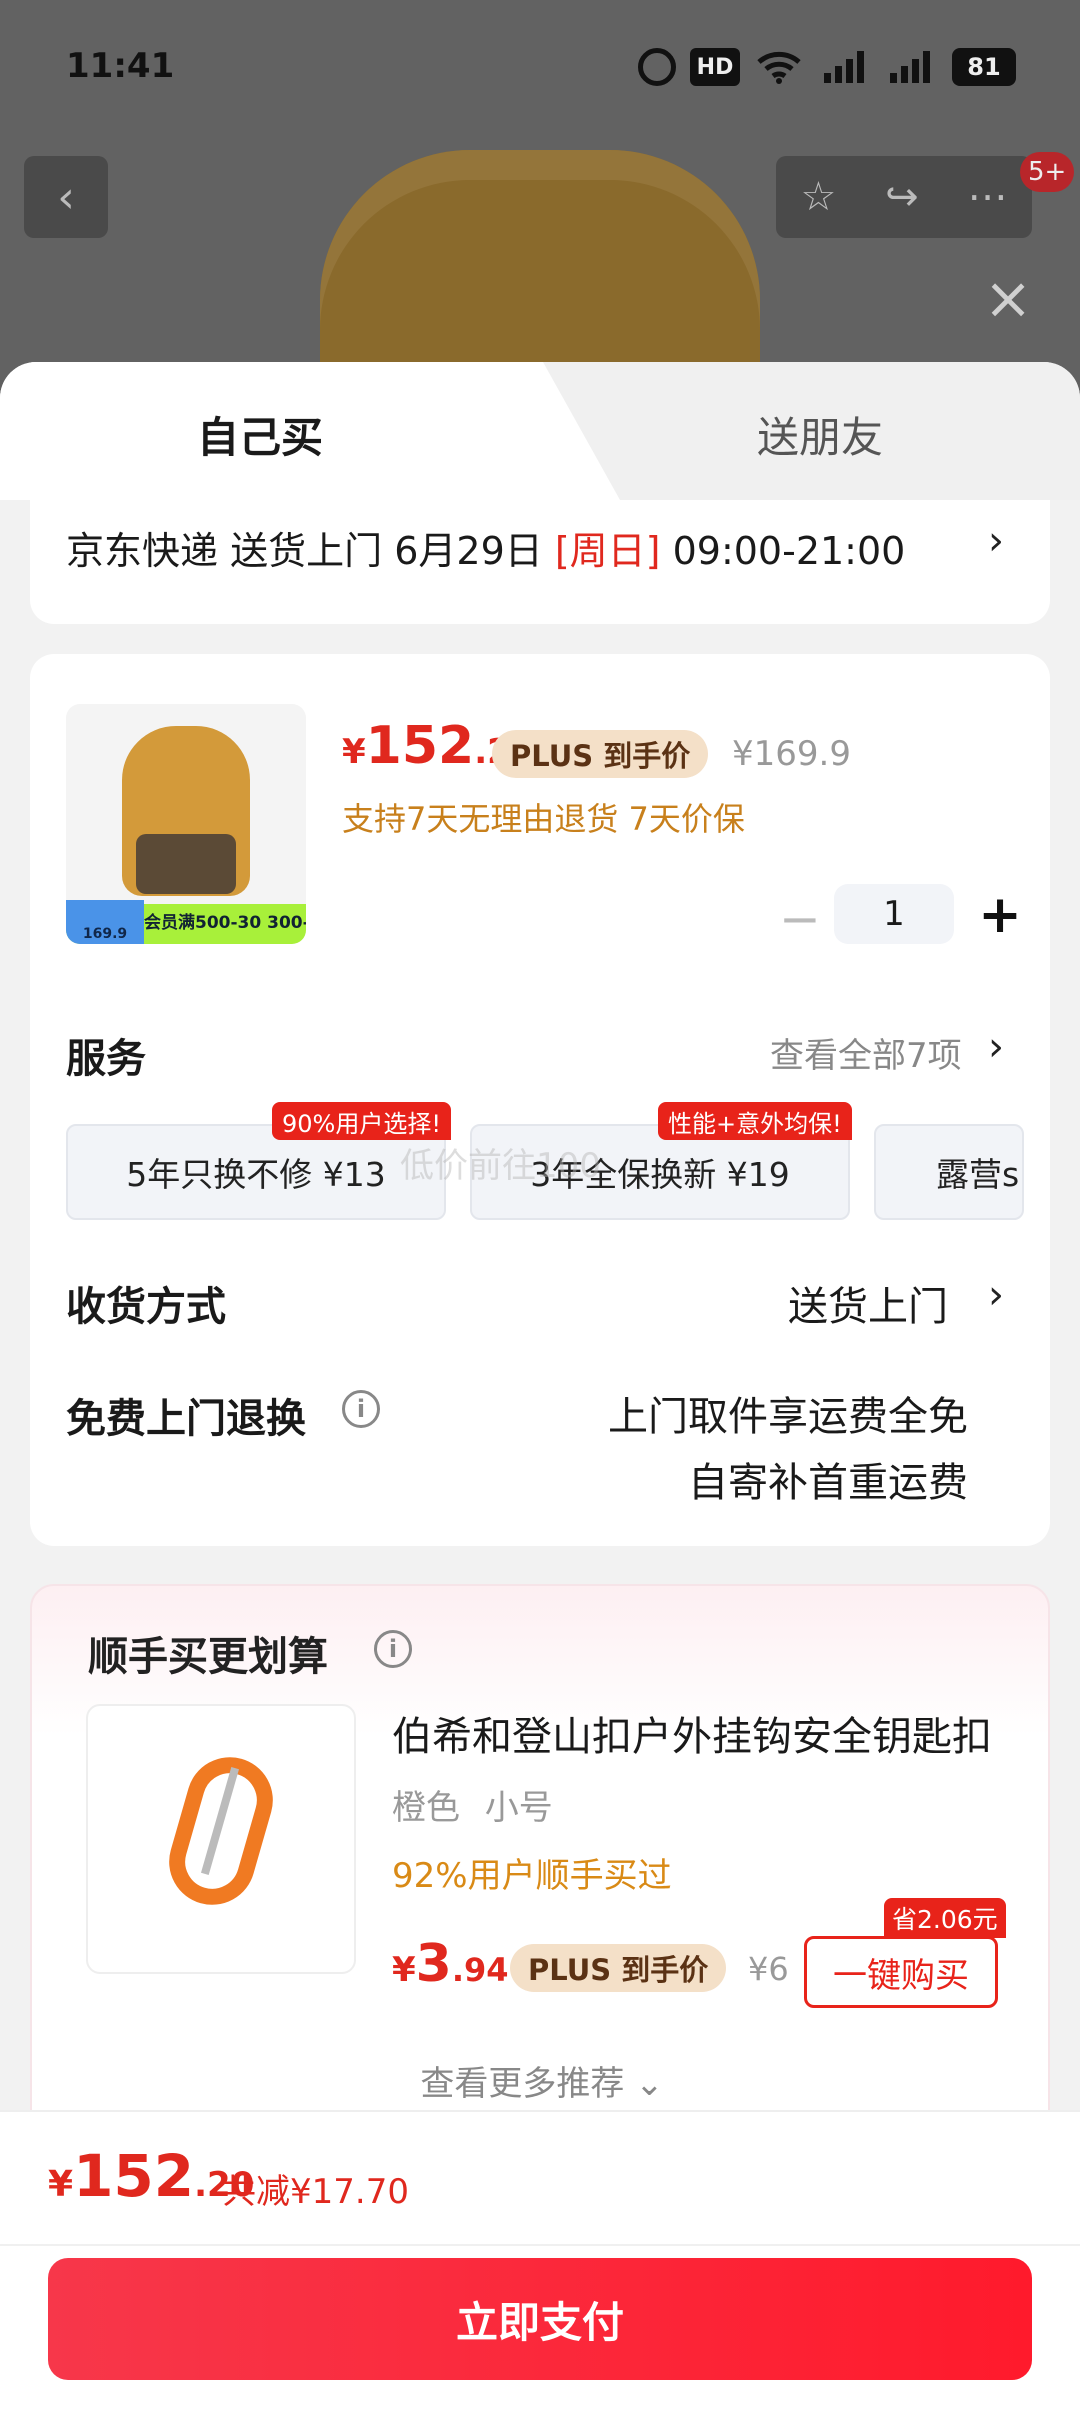  I want to click on product-thumbnail: 169.9 会员满500-30 300-10, so click(186, 824).